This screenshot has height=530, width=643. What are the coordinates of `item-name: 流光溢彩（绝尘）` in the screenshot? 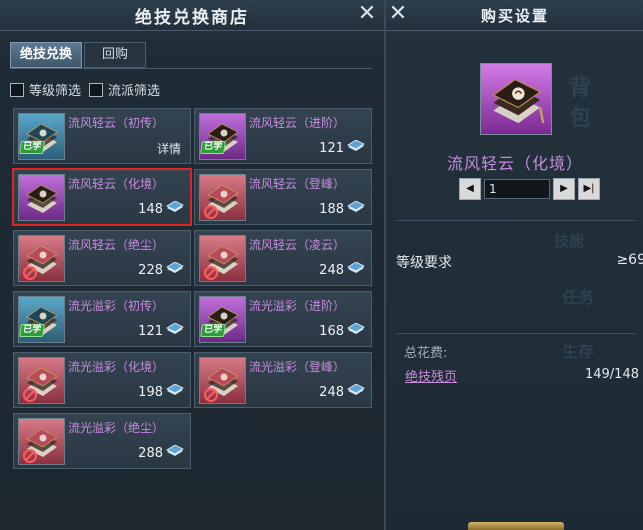 It's located at (116, 428).